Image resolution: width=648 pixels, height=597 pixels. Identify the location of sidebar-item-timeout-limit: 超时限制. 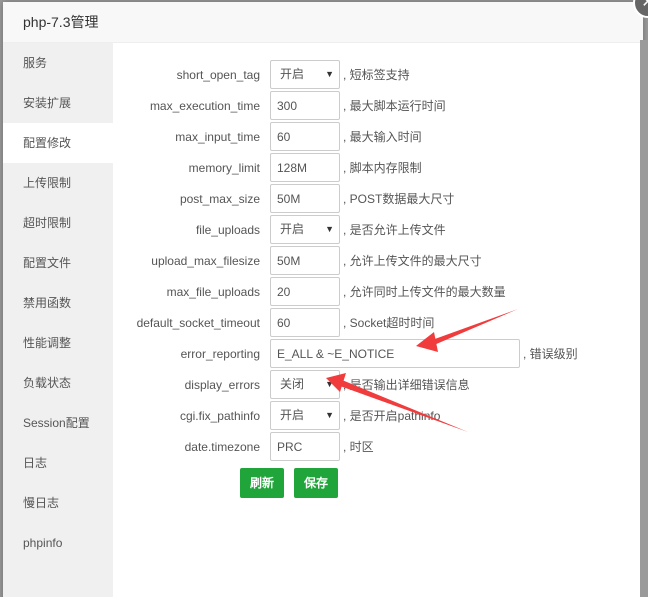
(58, 223).